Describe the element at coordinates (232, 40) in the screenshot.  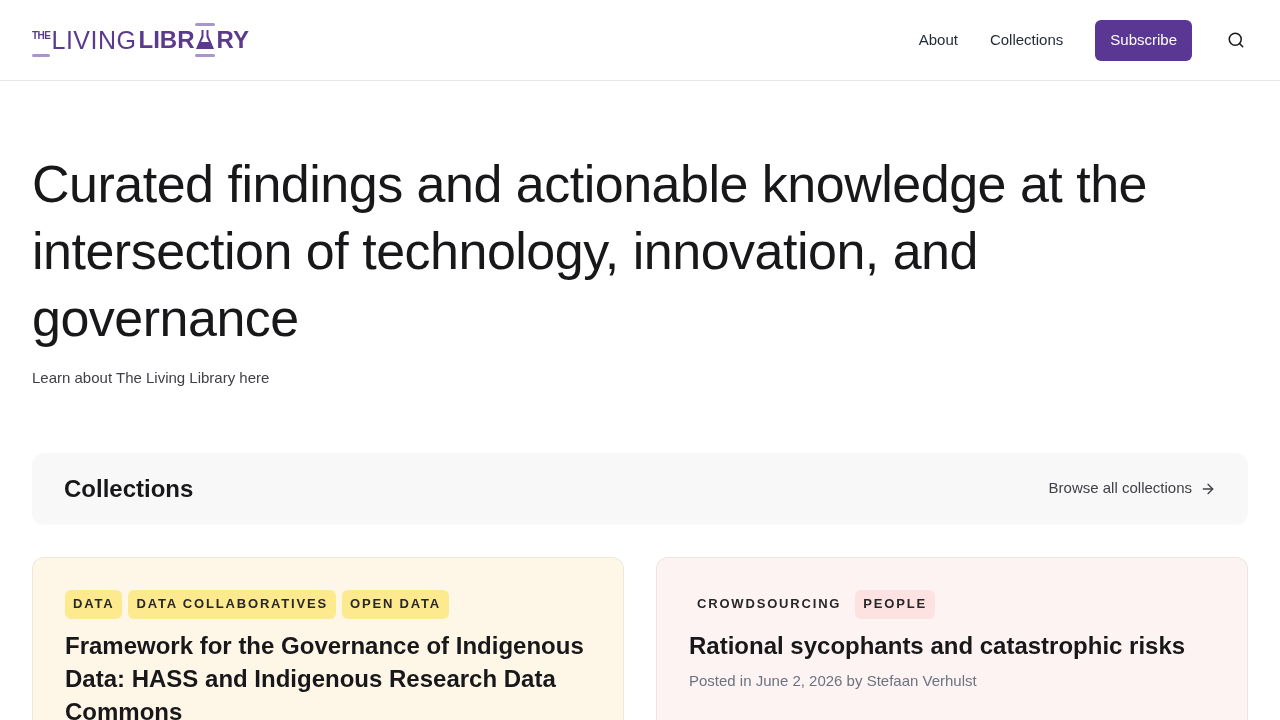
I see `logo-text: RY` at that location.